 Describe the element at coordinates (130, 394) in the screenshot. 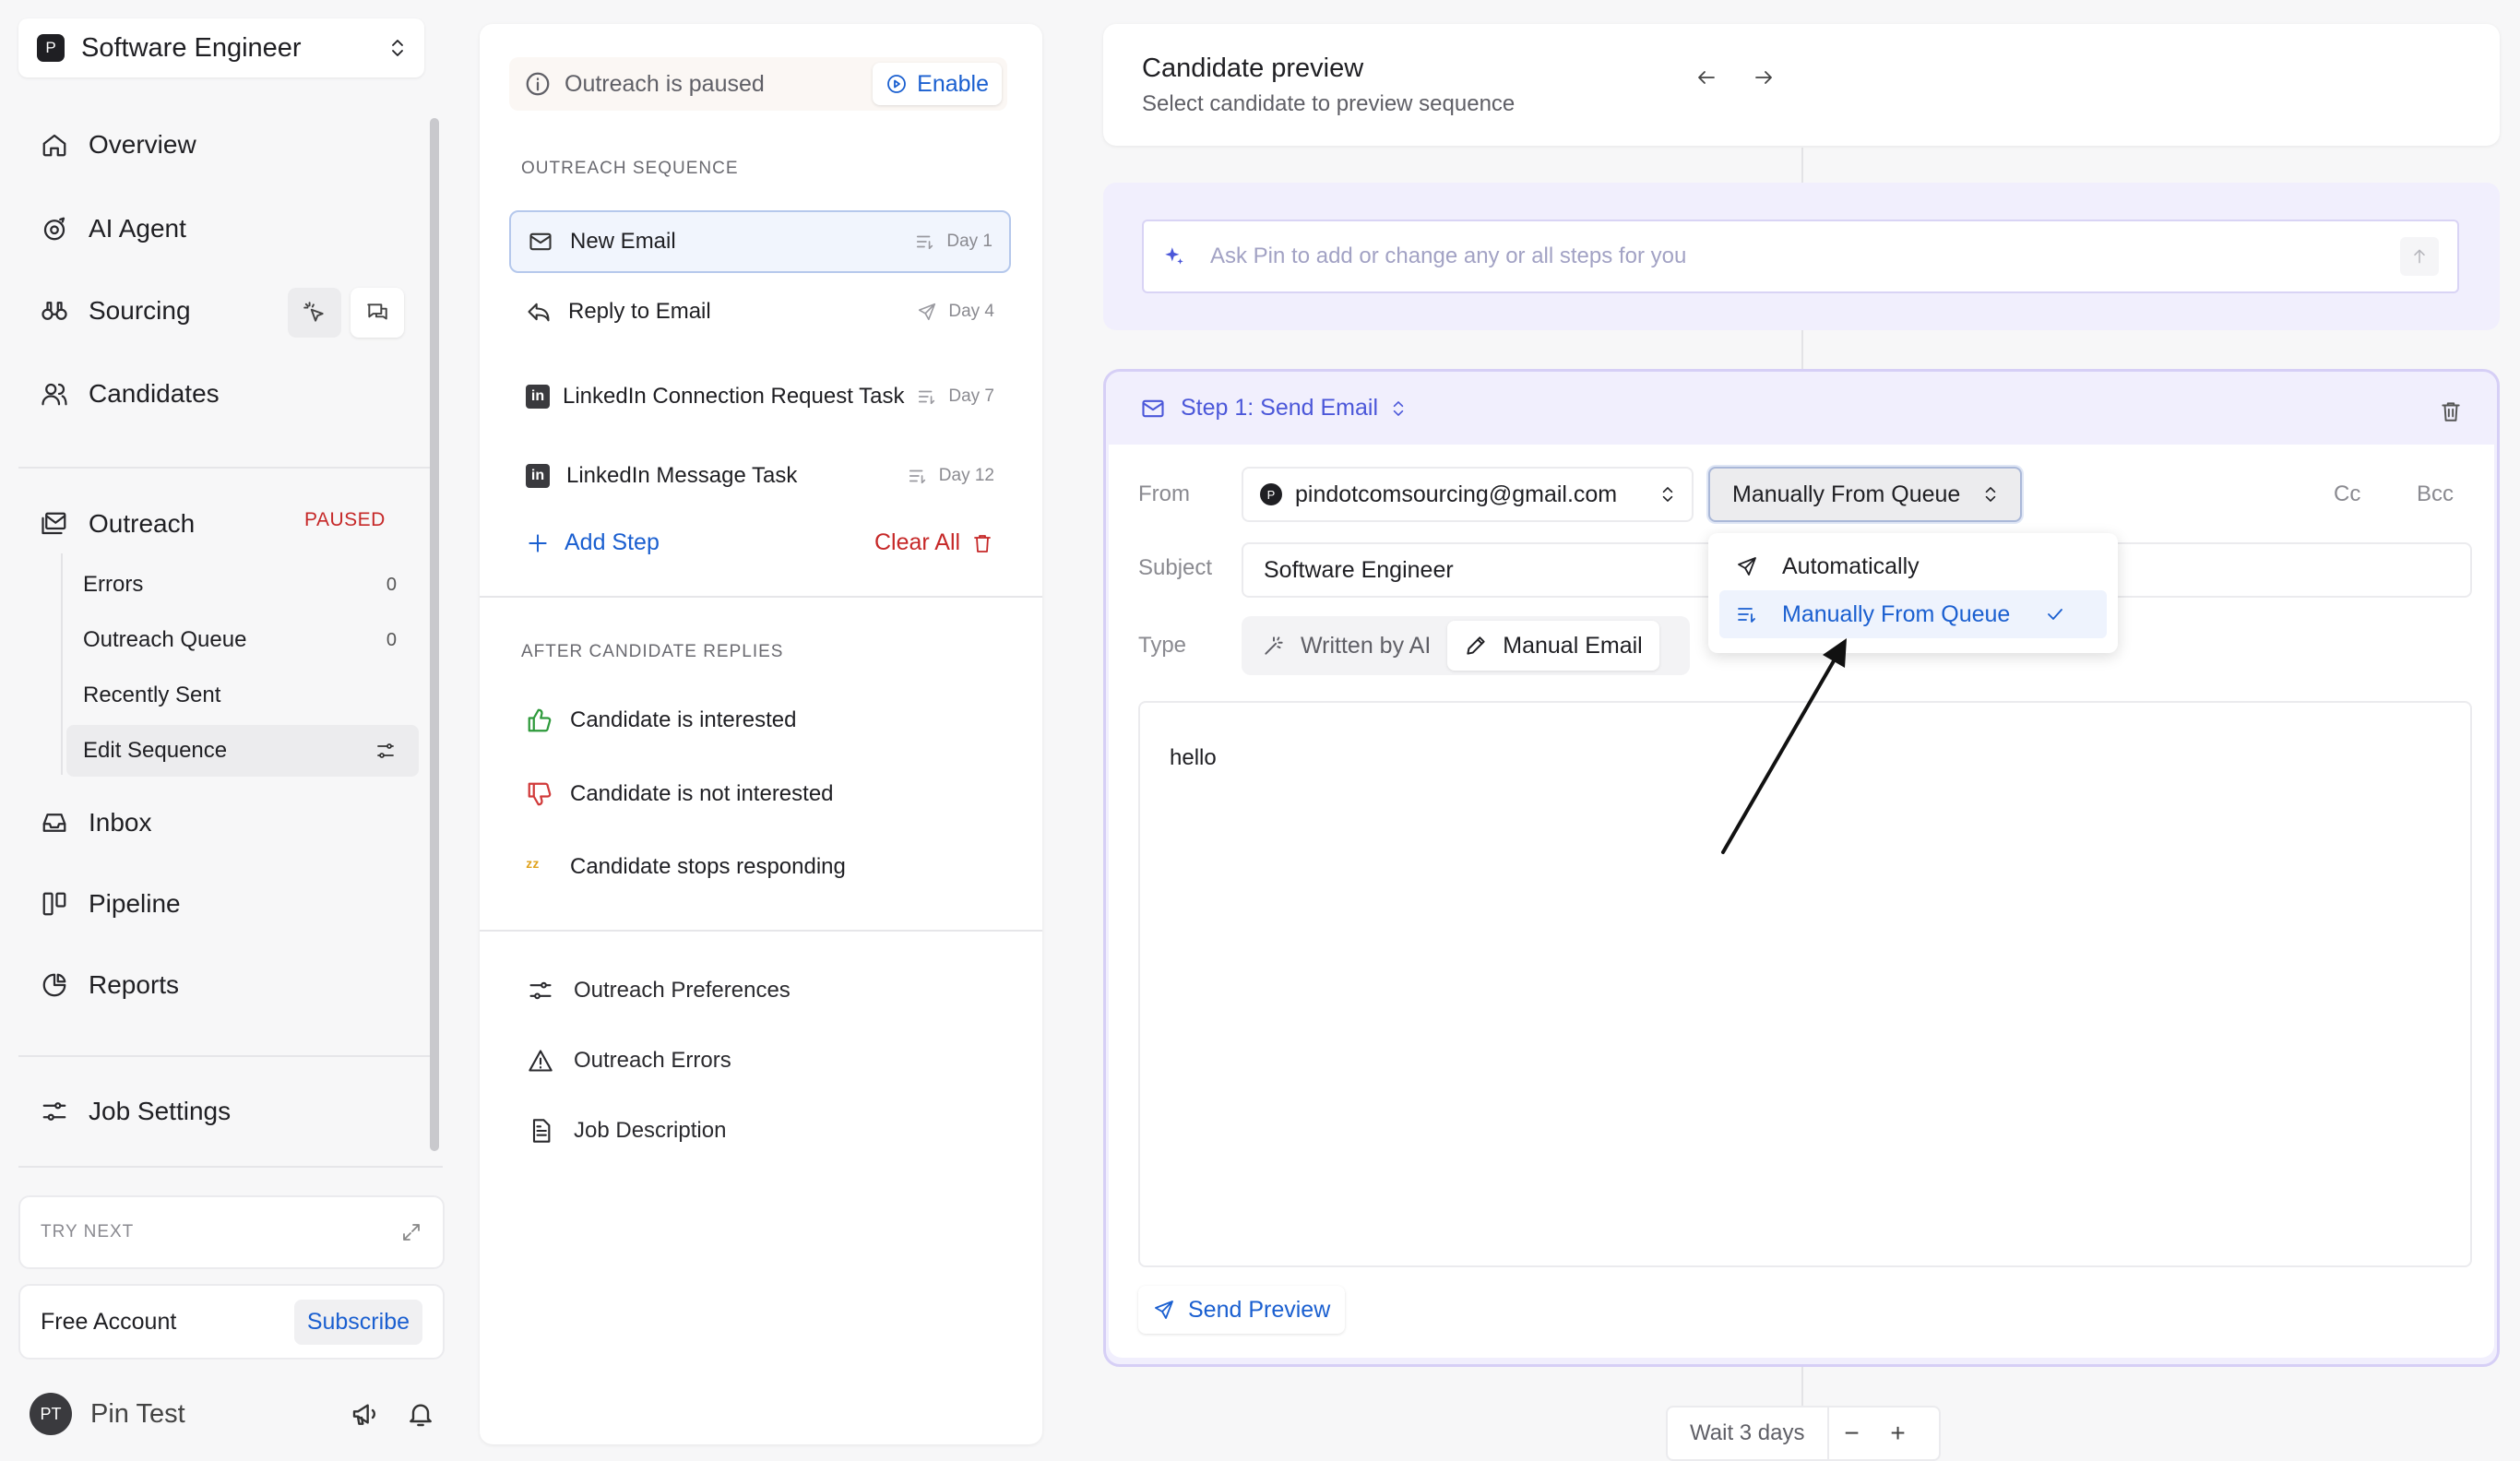

I see `nav-candidates: Candidates` at that location.